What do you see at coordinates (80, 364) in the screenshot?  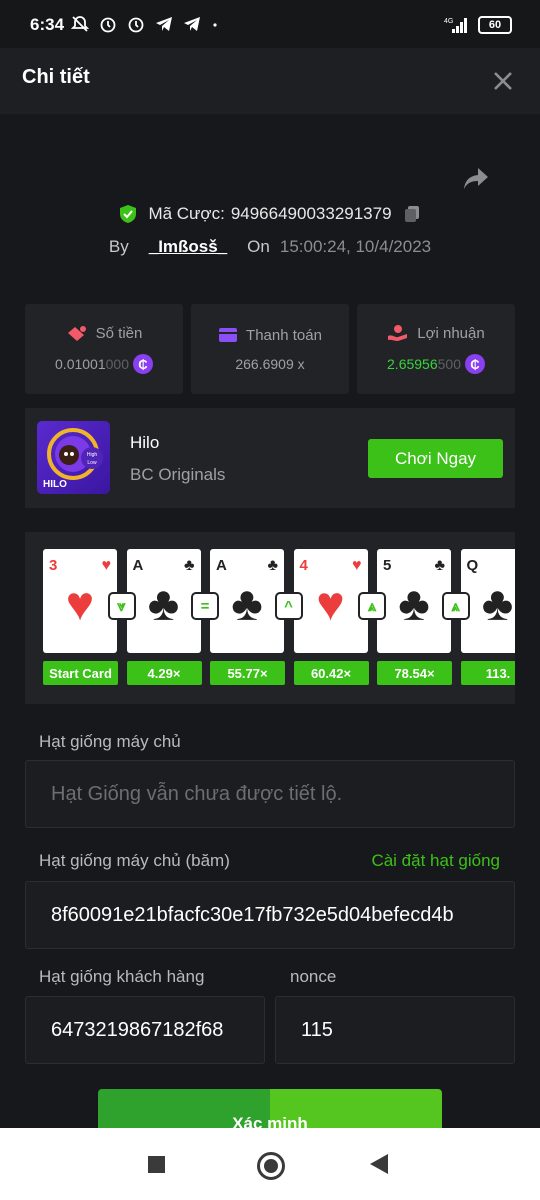 I see `stat-amount-value: 0.01001` at bounding box center [80, 364].